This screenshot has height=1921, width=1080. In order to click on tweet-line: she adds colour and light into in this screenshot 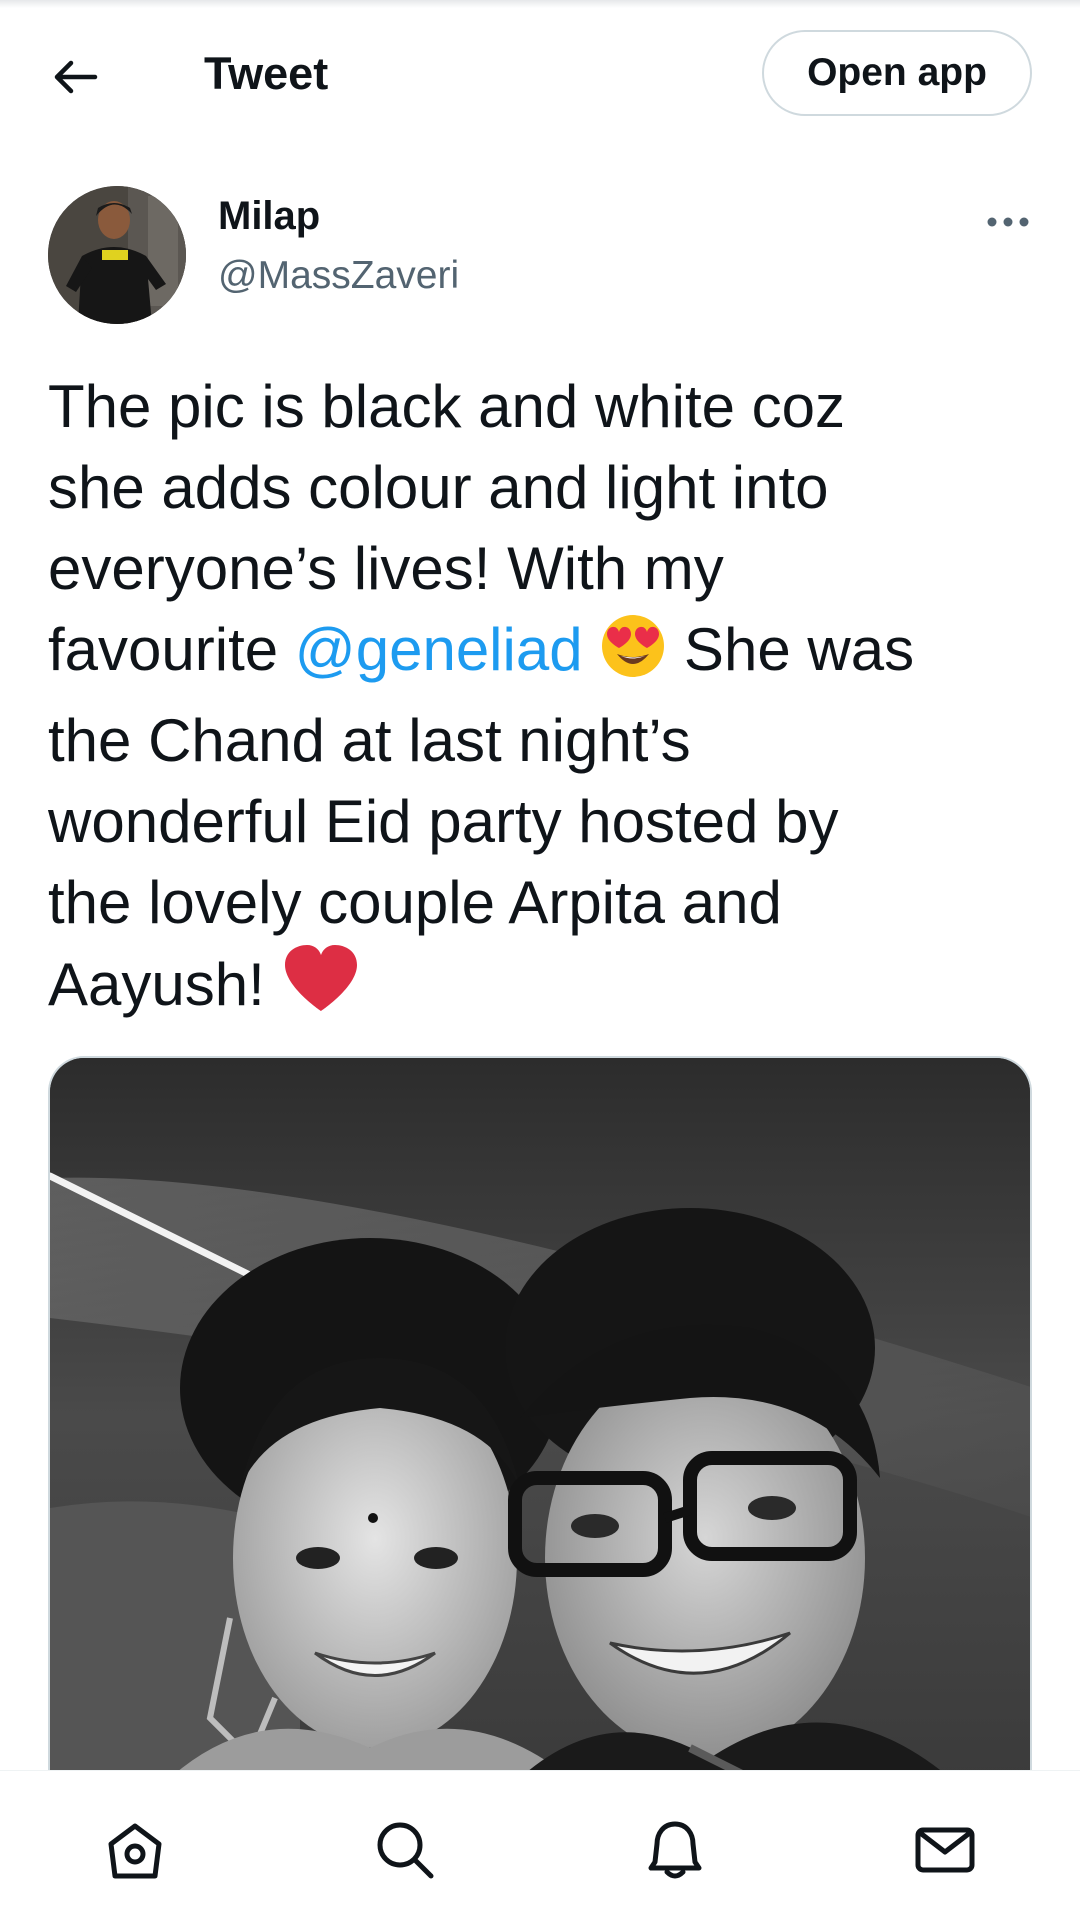, I will do `click(438, 487)`.